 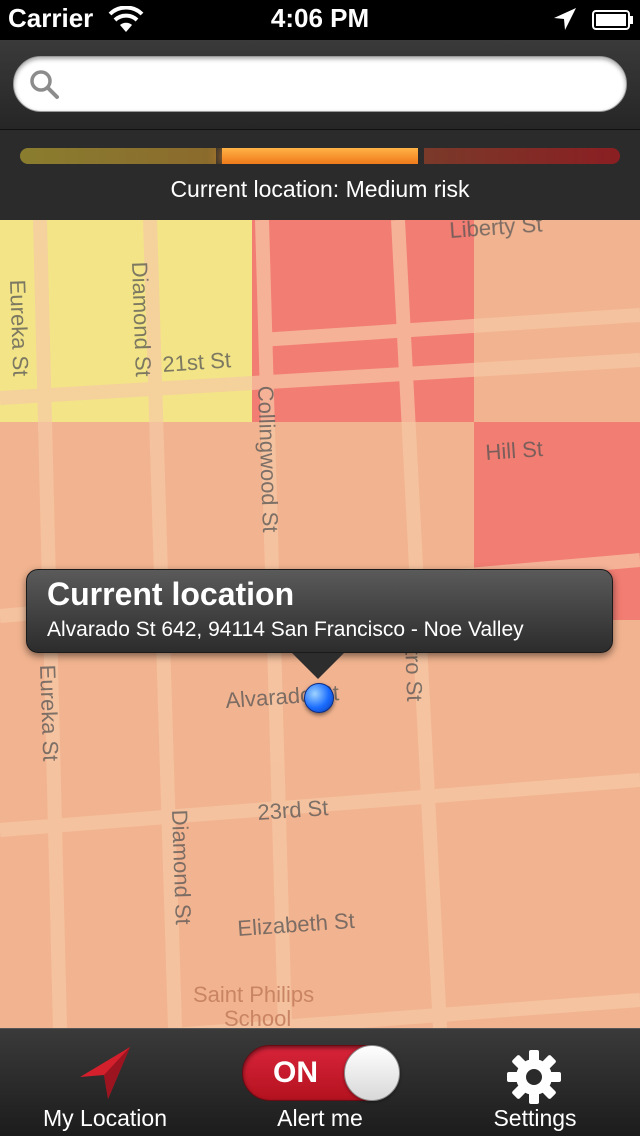 What do you see at coordinates (535, 1118) in the screenshot?
I see `tab-label: Settings` at bounding box center [535, 1118].